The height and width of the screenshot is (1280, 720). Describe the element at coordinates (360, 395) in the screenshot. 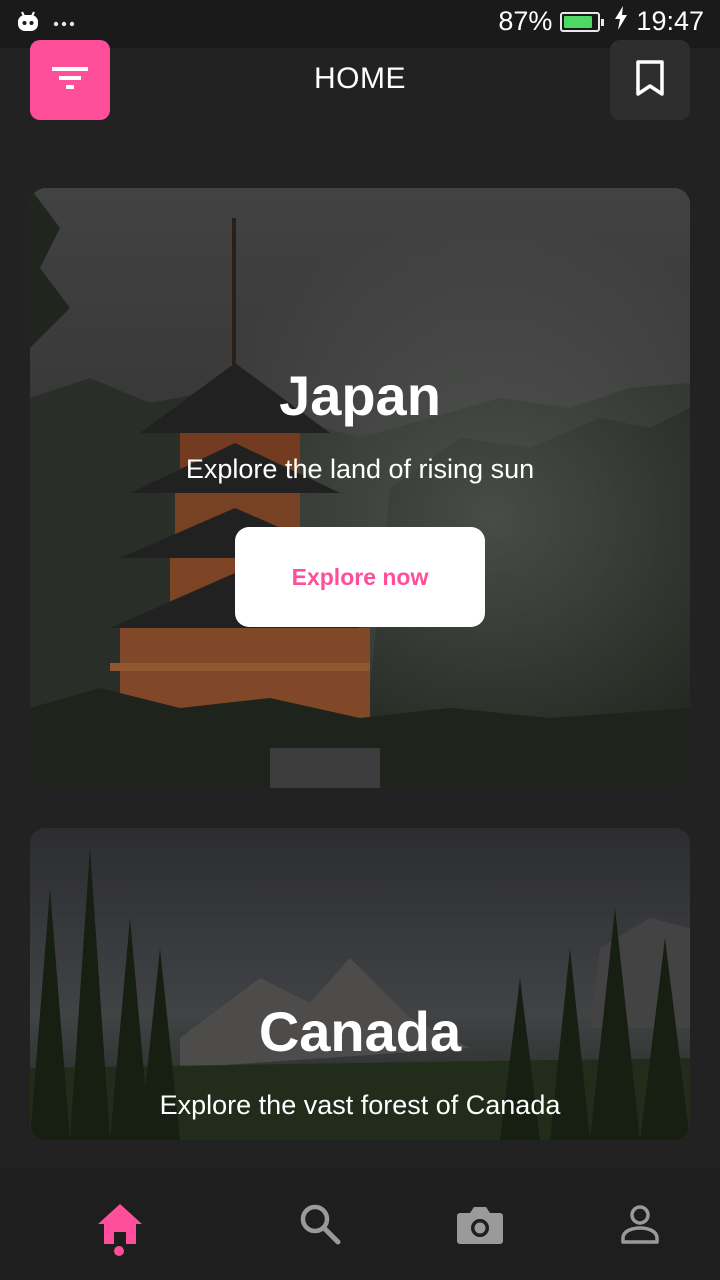

I see `card-title: Japan` at that location.